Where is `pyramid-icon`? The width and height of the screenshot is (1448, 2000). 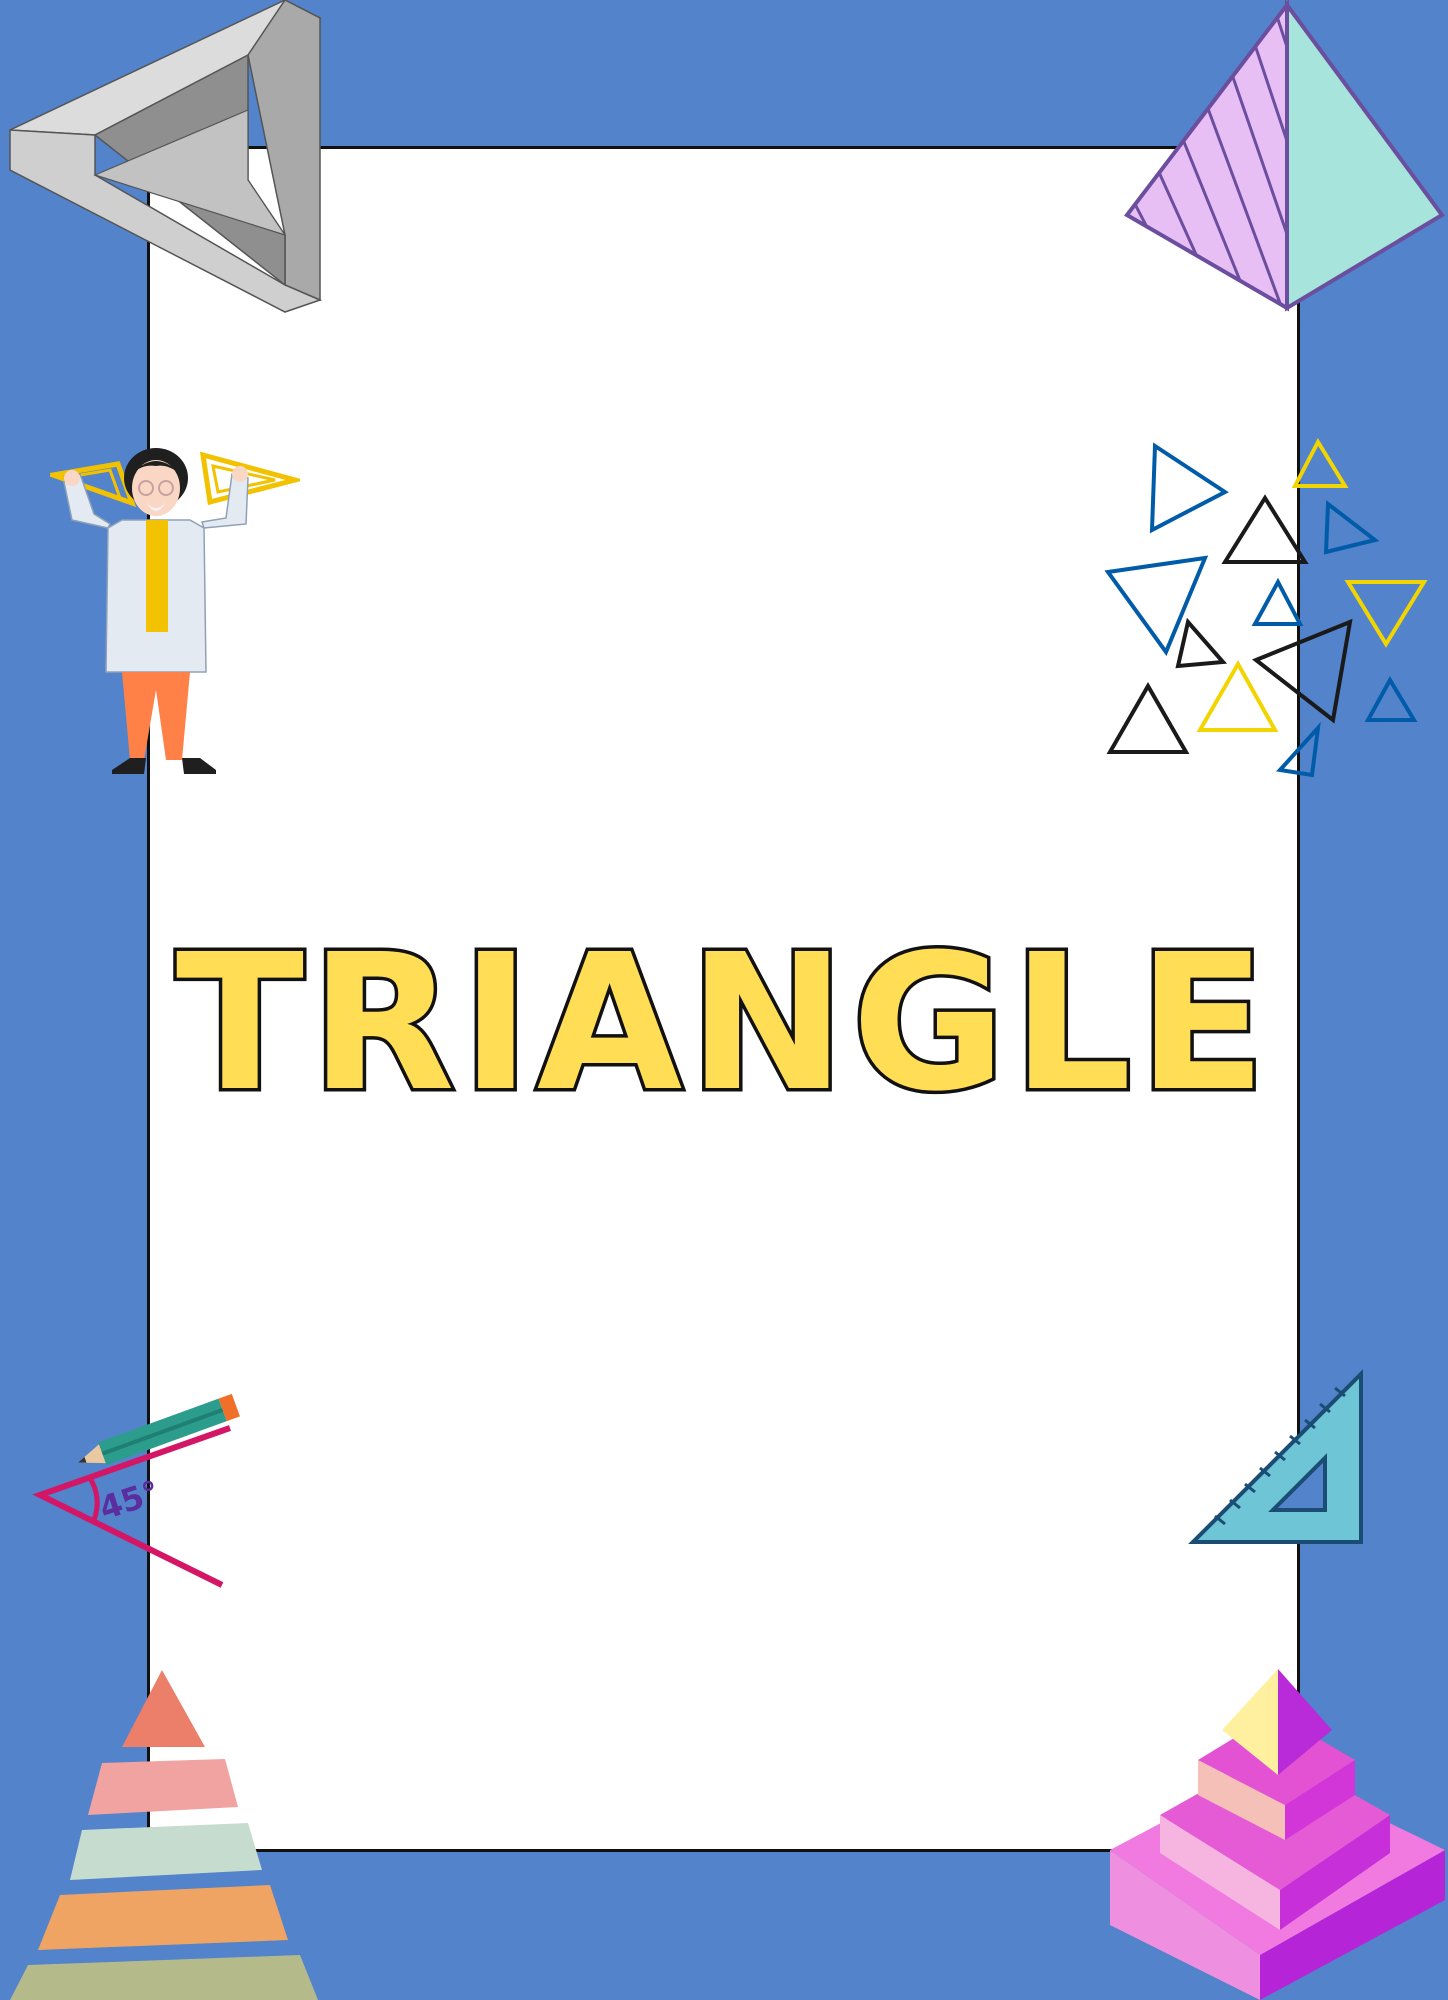 pyramid-icon is located at coordinates (1284, 156).